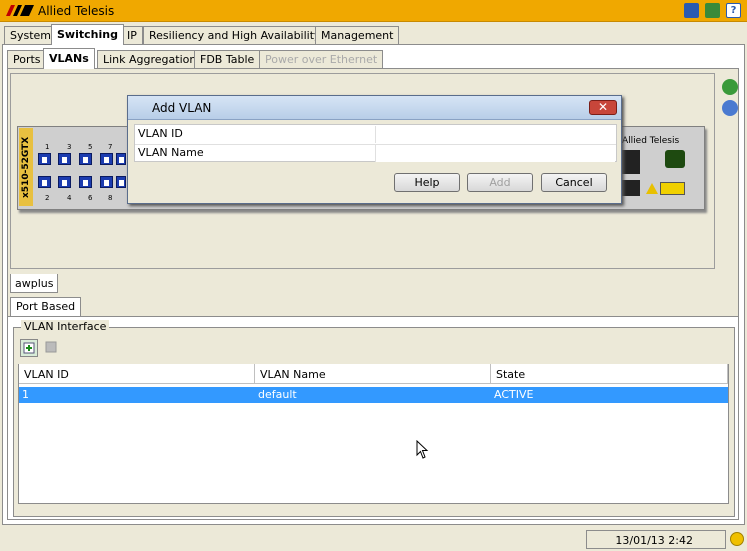  I want to click on port-number: 6, so click(90, 198).